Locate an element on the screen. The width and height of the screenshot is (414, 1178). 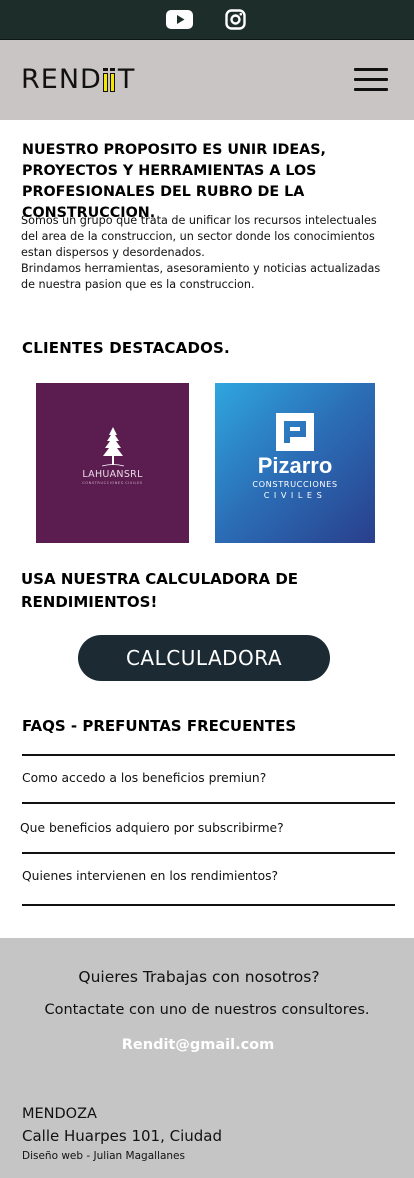
client-subtitle-lahuan: CONSTRUCCIONES CIVILES is located at coordinates (112, 483).